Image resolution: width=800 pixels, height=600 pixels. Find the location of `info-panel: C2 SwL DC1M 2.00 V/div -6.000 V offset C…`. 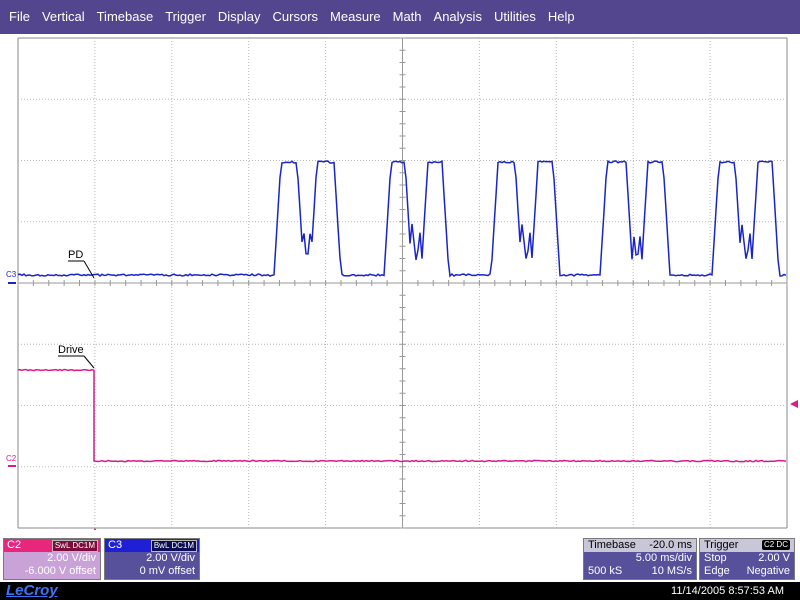

info-panel: C2 SwL DC1M 2.00 V/div -6.000 V offset C… is located at coordinates (400, 556).